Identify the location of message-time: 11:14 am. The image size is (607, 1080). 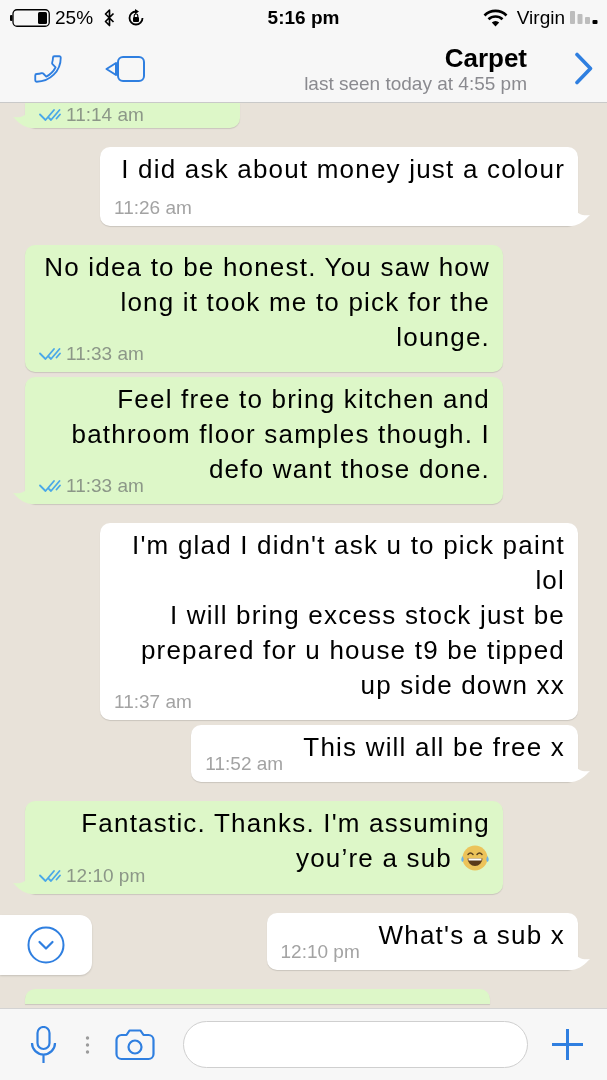
(105, 115).